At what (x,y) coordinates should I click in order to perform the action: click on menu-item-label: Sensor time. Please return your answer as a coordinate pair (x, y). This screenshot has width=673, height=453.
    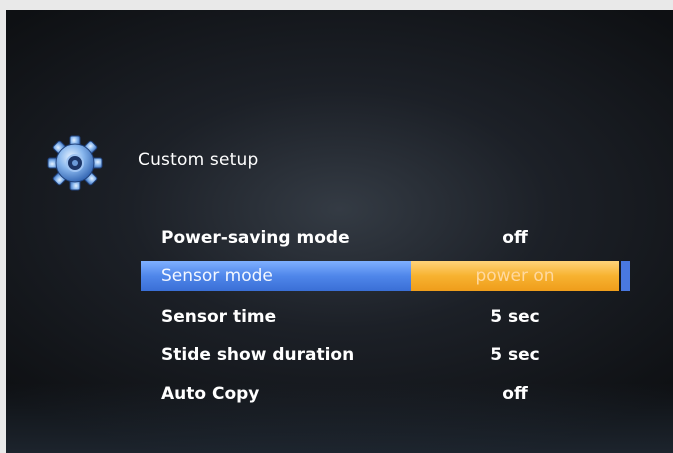
    Looking at the image, I should click on (219, 317).